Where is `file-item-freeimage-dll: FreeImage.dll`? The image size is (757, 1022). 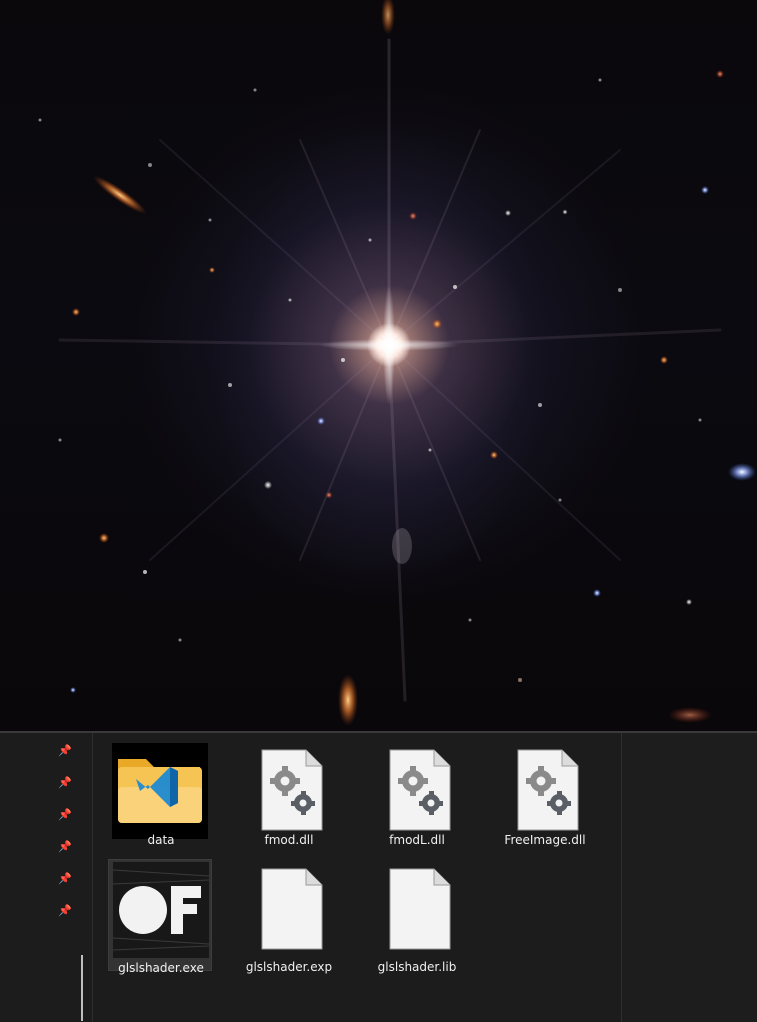 file-item-freeimage-dll: FreeImage.dll is located at coordinates (545, 797).